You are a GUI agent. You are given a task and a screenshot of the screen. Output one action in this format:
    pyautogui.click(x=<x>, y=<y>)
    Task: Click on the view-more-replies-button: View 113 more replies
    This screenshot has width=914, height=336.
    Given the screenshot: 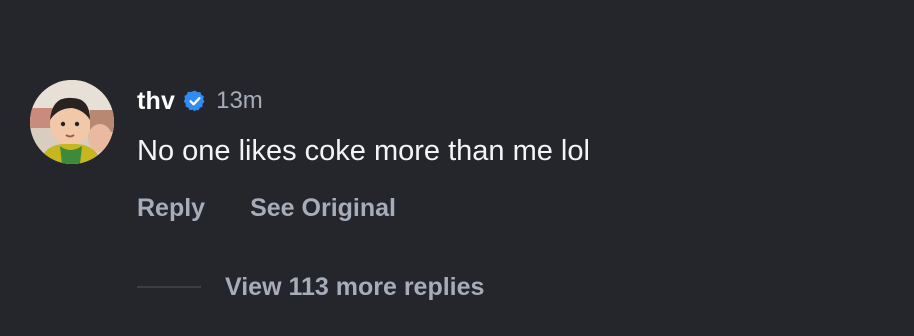 What is the action you would take?
    pyautogui.click(x=354, y=287)
    